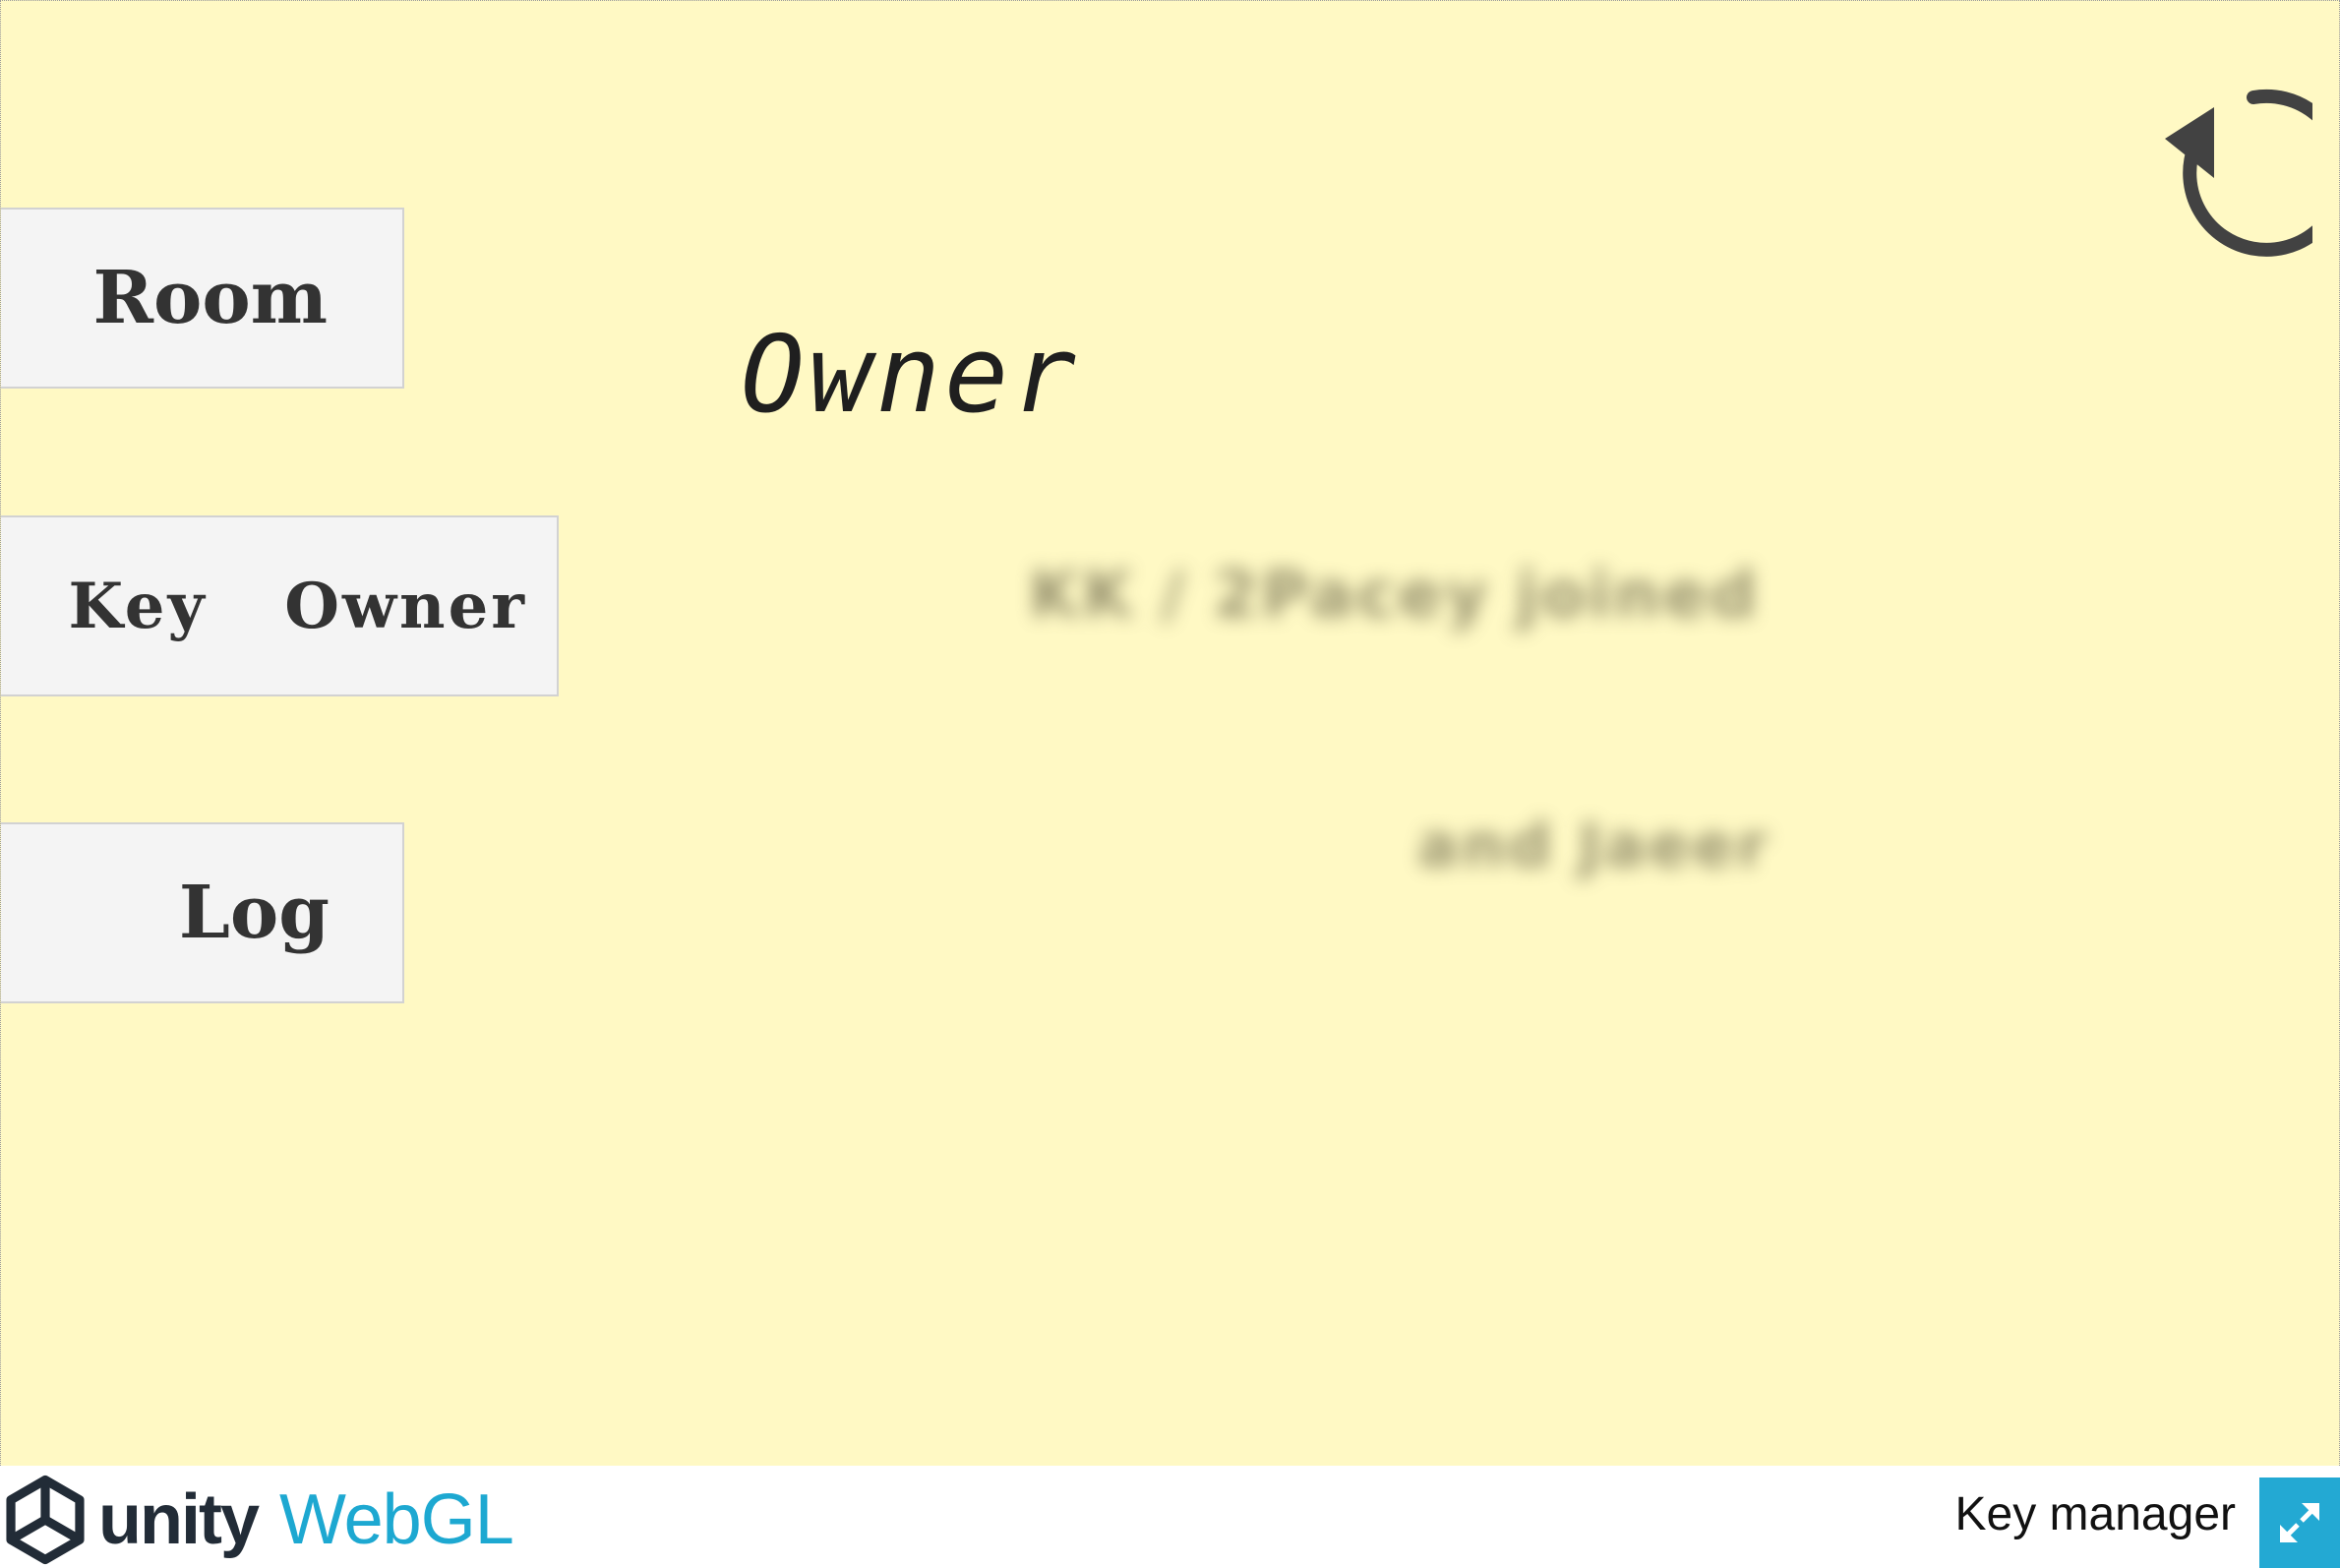 This screenshot has height=1568, width=2340. What do you see at coordinates (2252, 173) in the screenshot?
I see `refresh-icon` at bounding box center [2252, 173].